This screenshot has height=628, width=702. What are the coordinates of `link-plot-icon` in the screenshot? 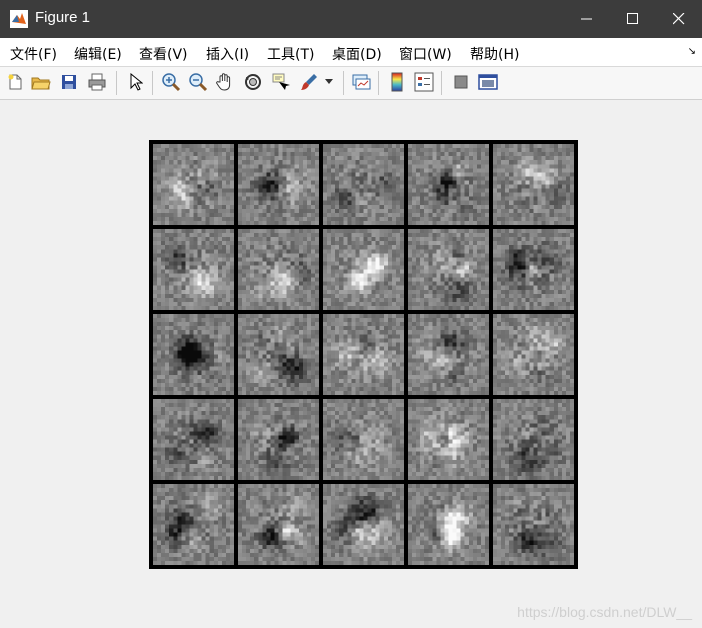 It's located at (361, 82).